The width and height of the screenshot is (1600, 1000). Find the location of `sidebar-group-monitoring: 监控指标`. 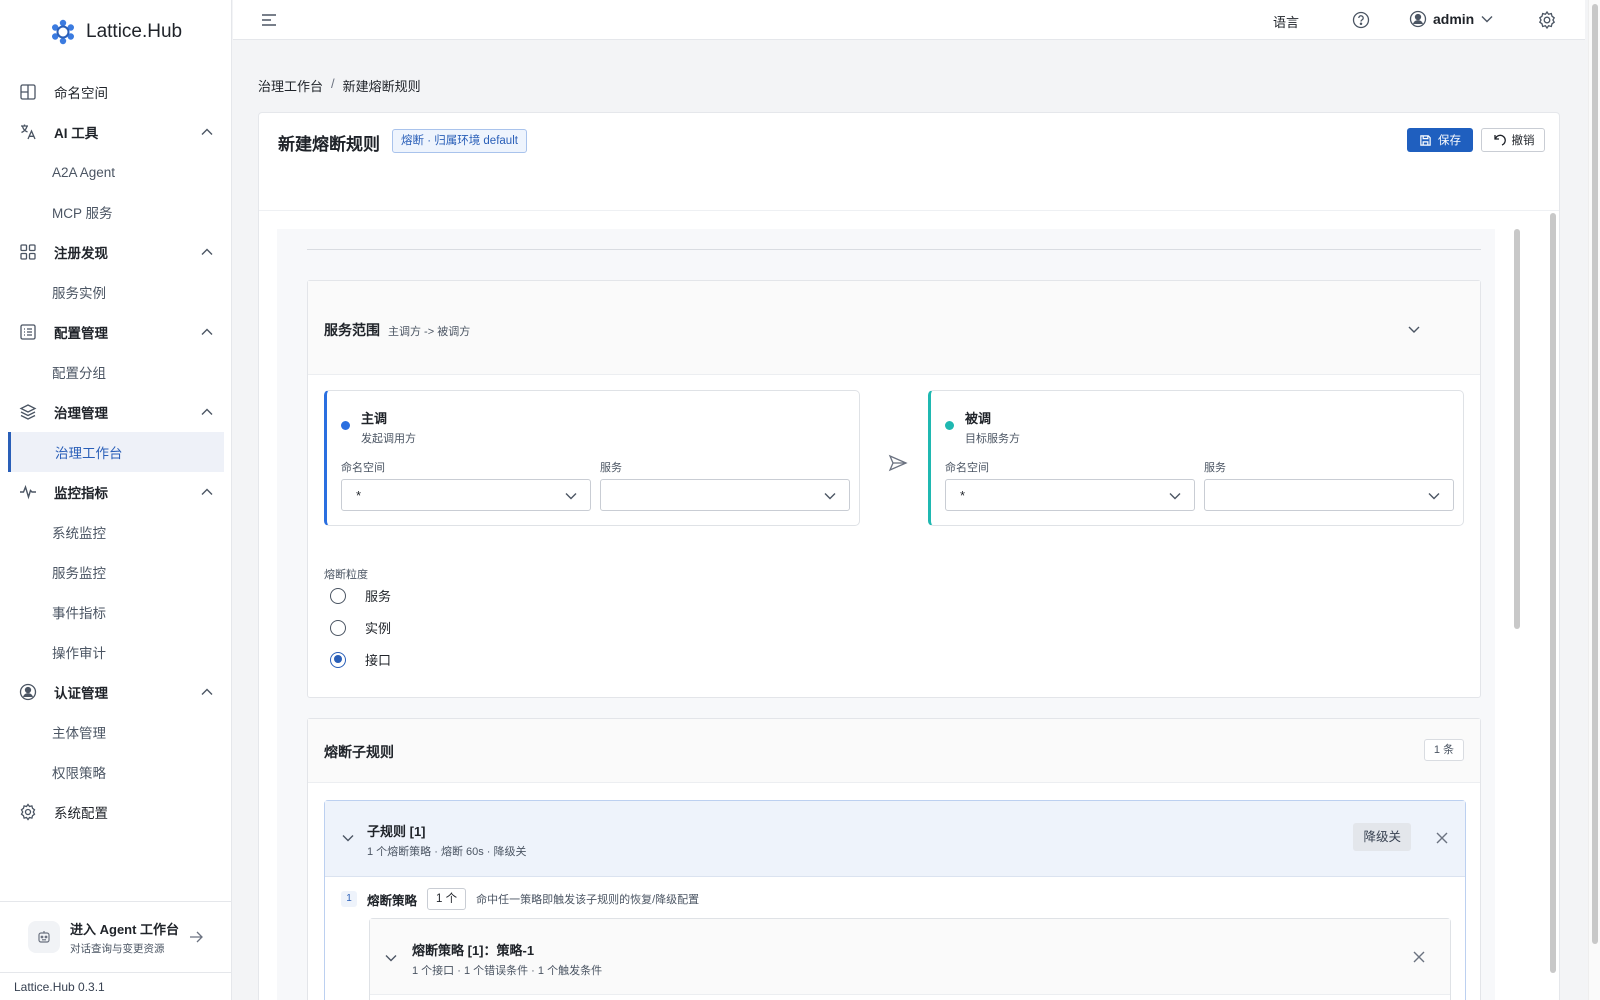

sidebar-group-monitoring: 监控指标 is located at coordinates (116, 492).